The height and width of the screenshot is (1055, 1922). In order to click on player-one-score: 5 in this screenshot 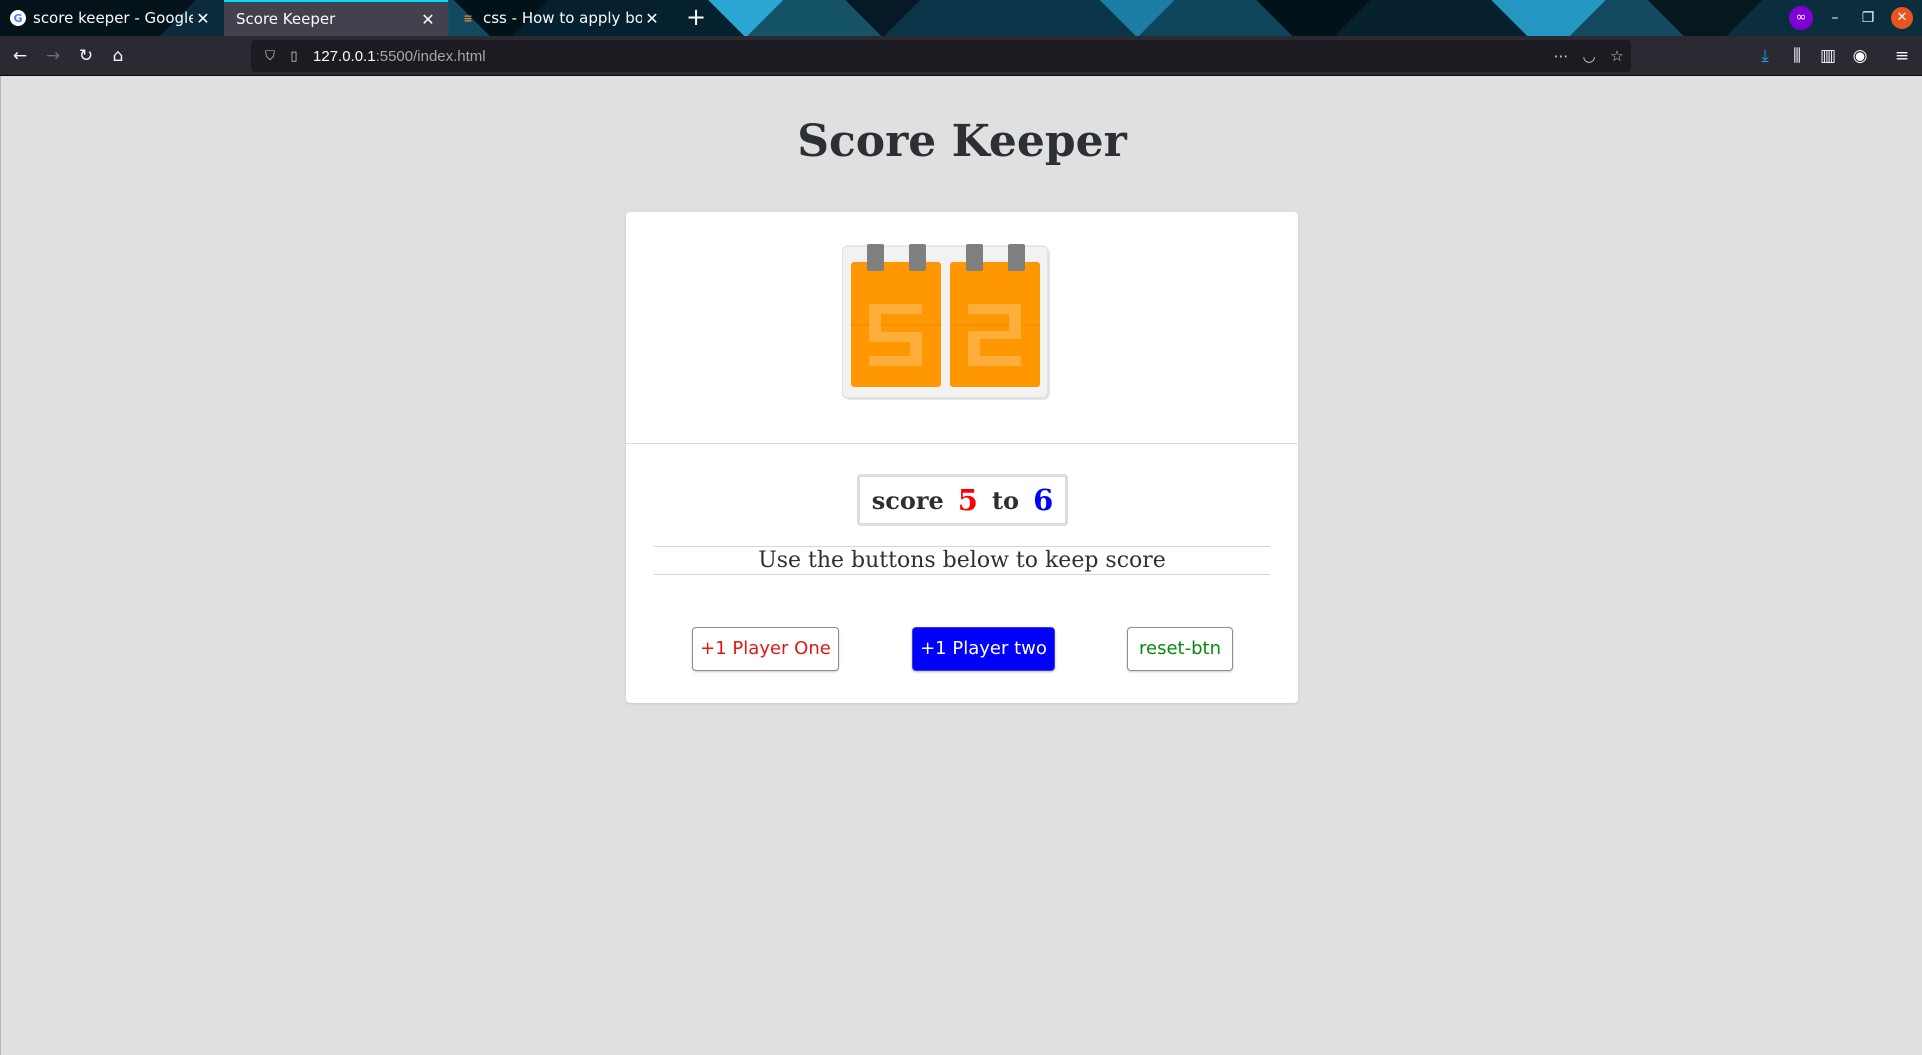, I will do `click(967, 500)`.